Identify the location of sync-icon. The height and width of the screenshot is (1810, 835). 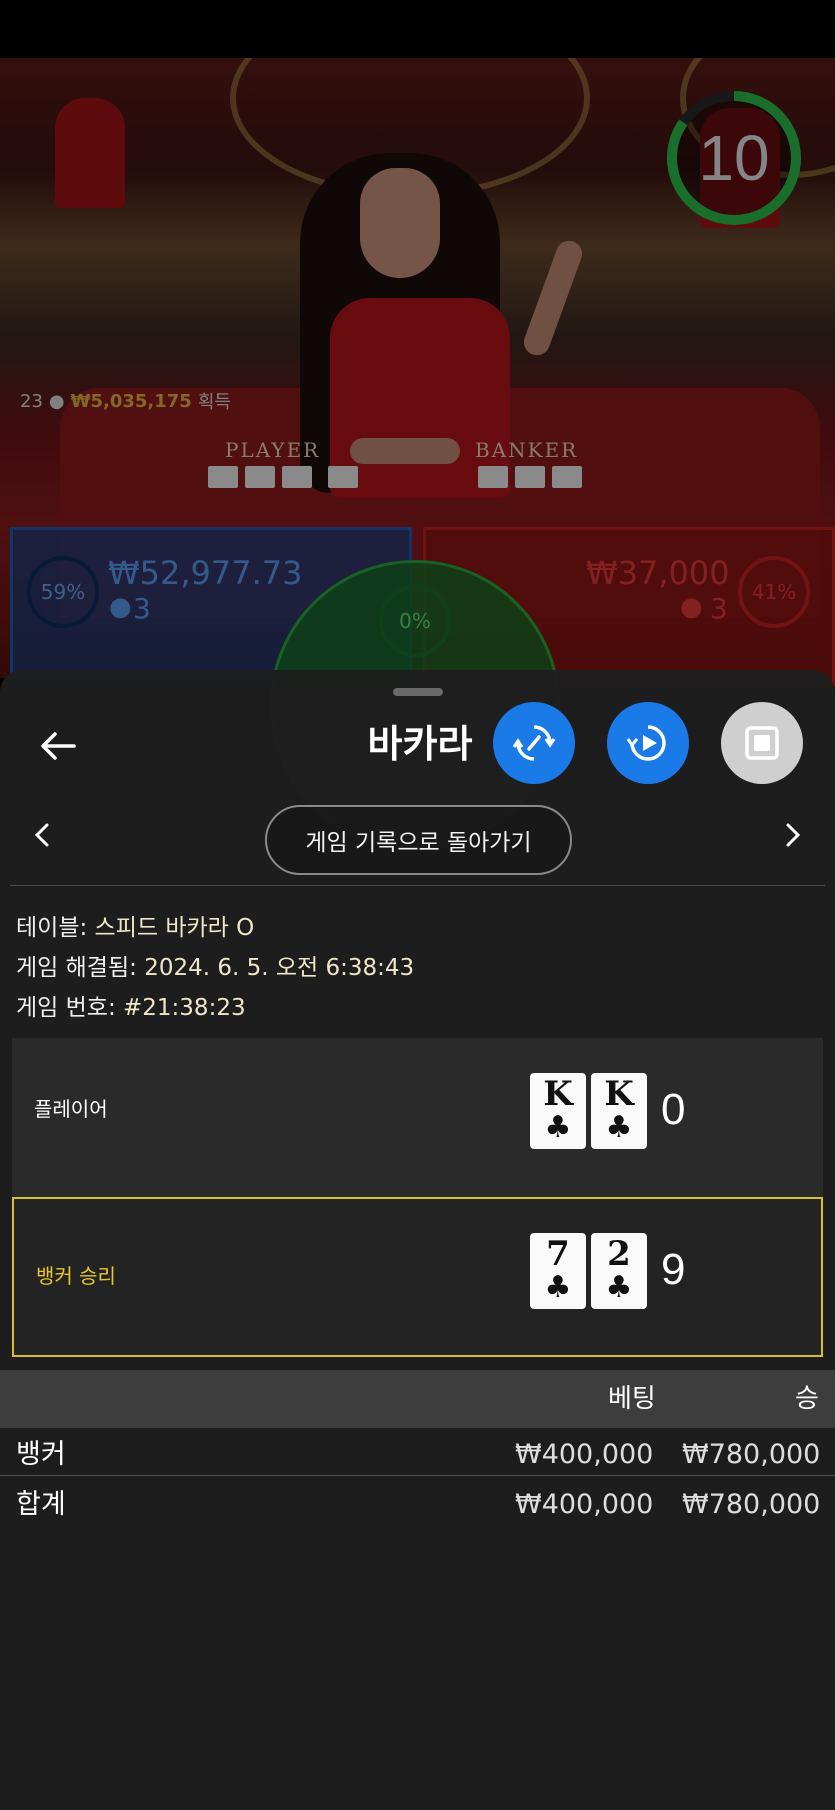
(534, 743).